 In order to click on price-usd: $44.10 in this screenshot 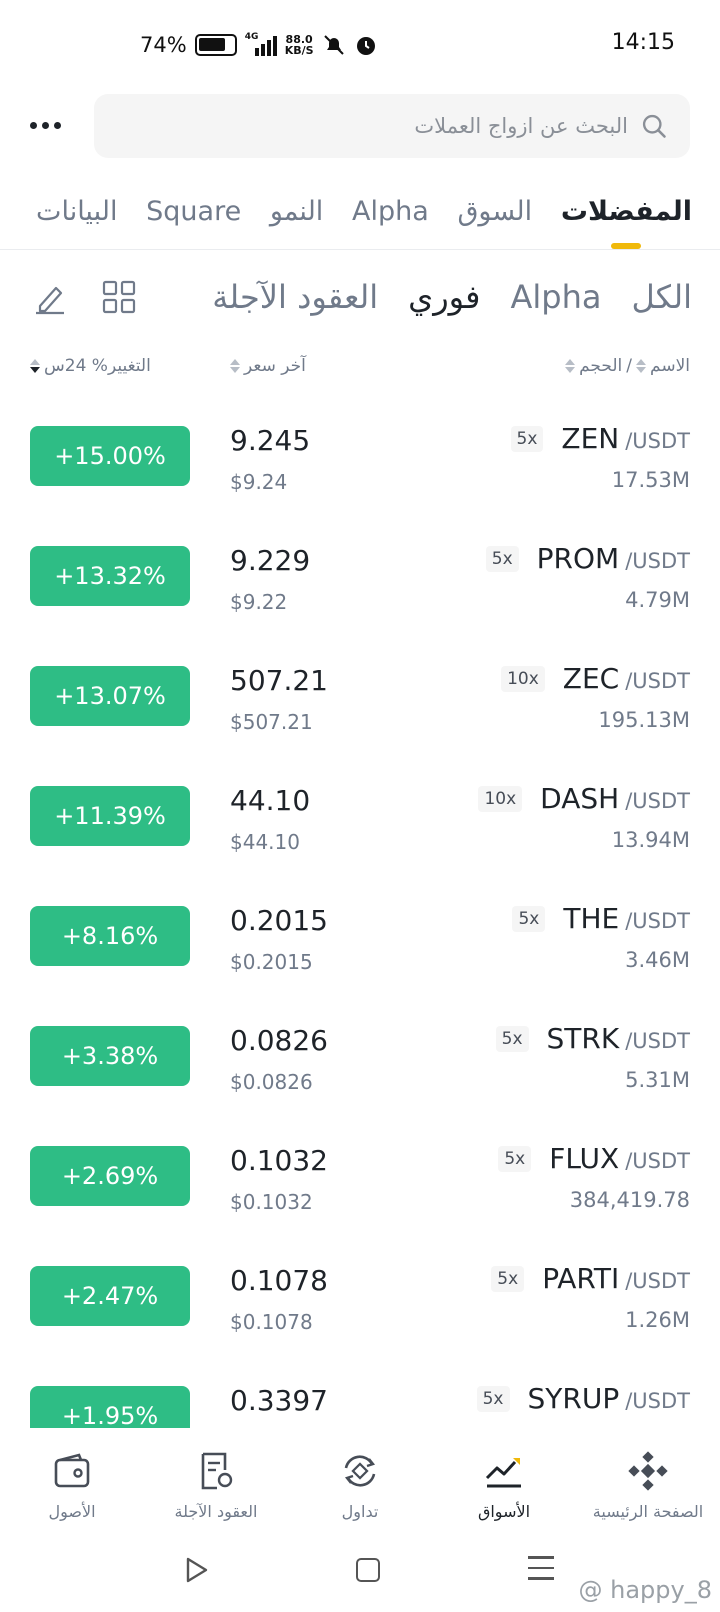, I will do `click(265, 842)`.